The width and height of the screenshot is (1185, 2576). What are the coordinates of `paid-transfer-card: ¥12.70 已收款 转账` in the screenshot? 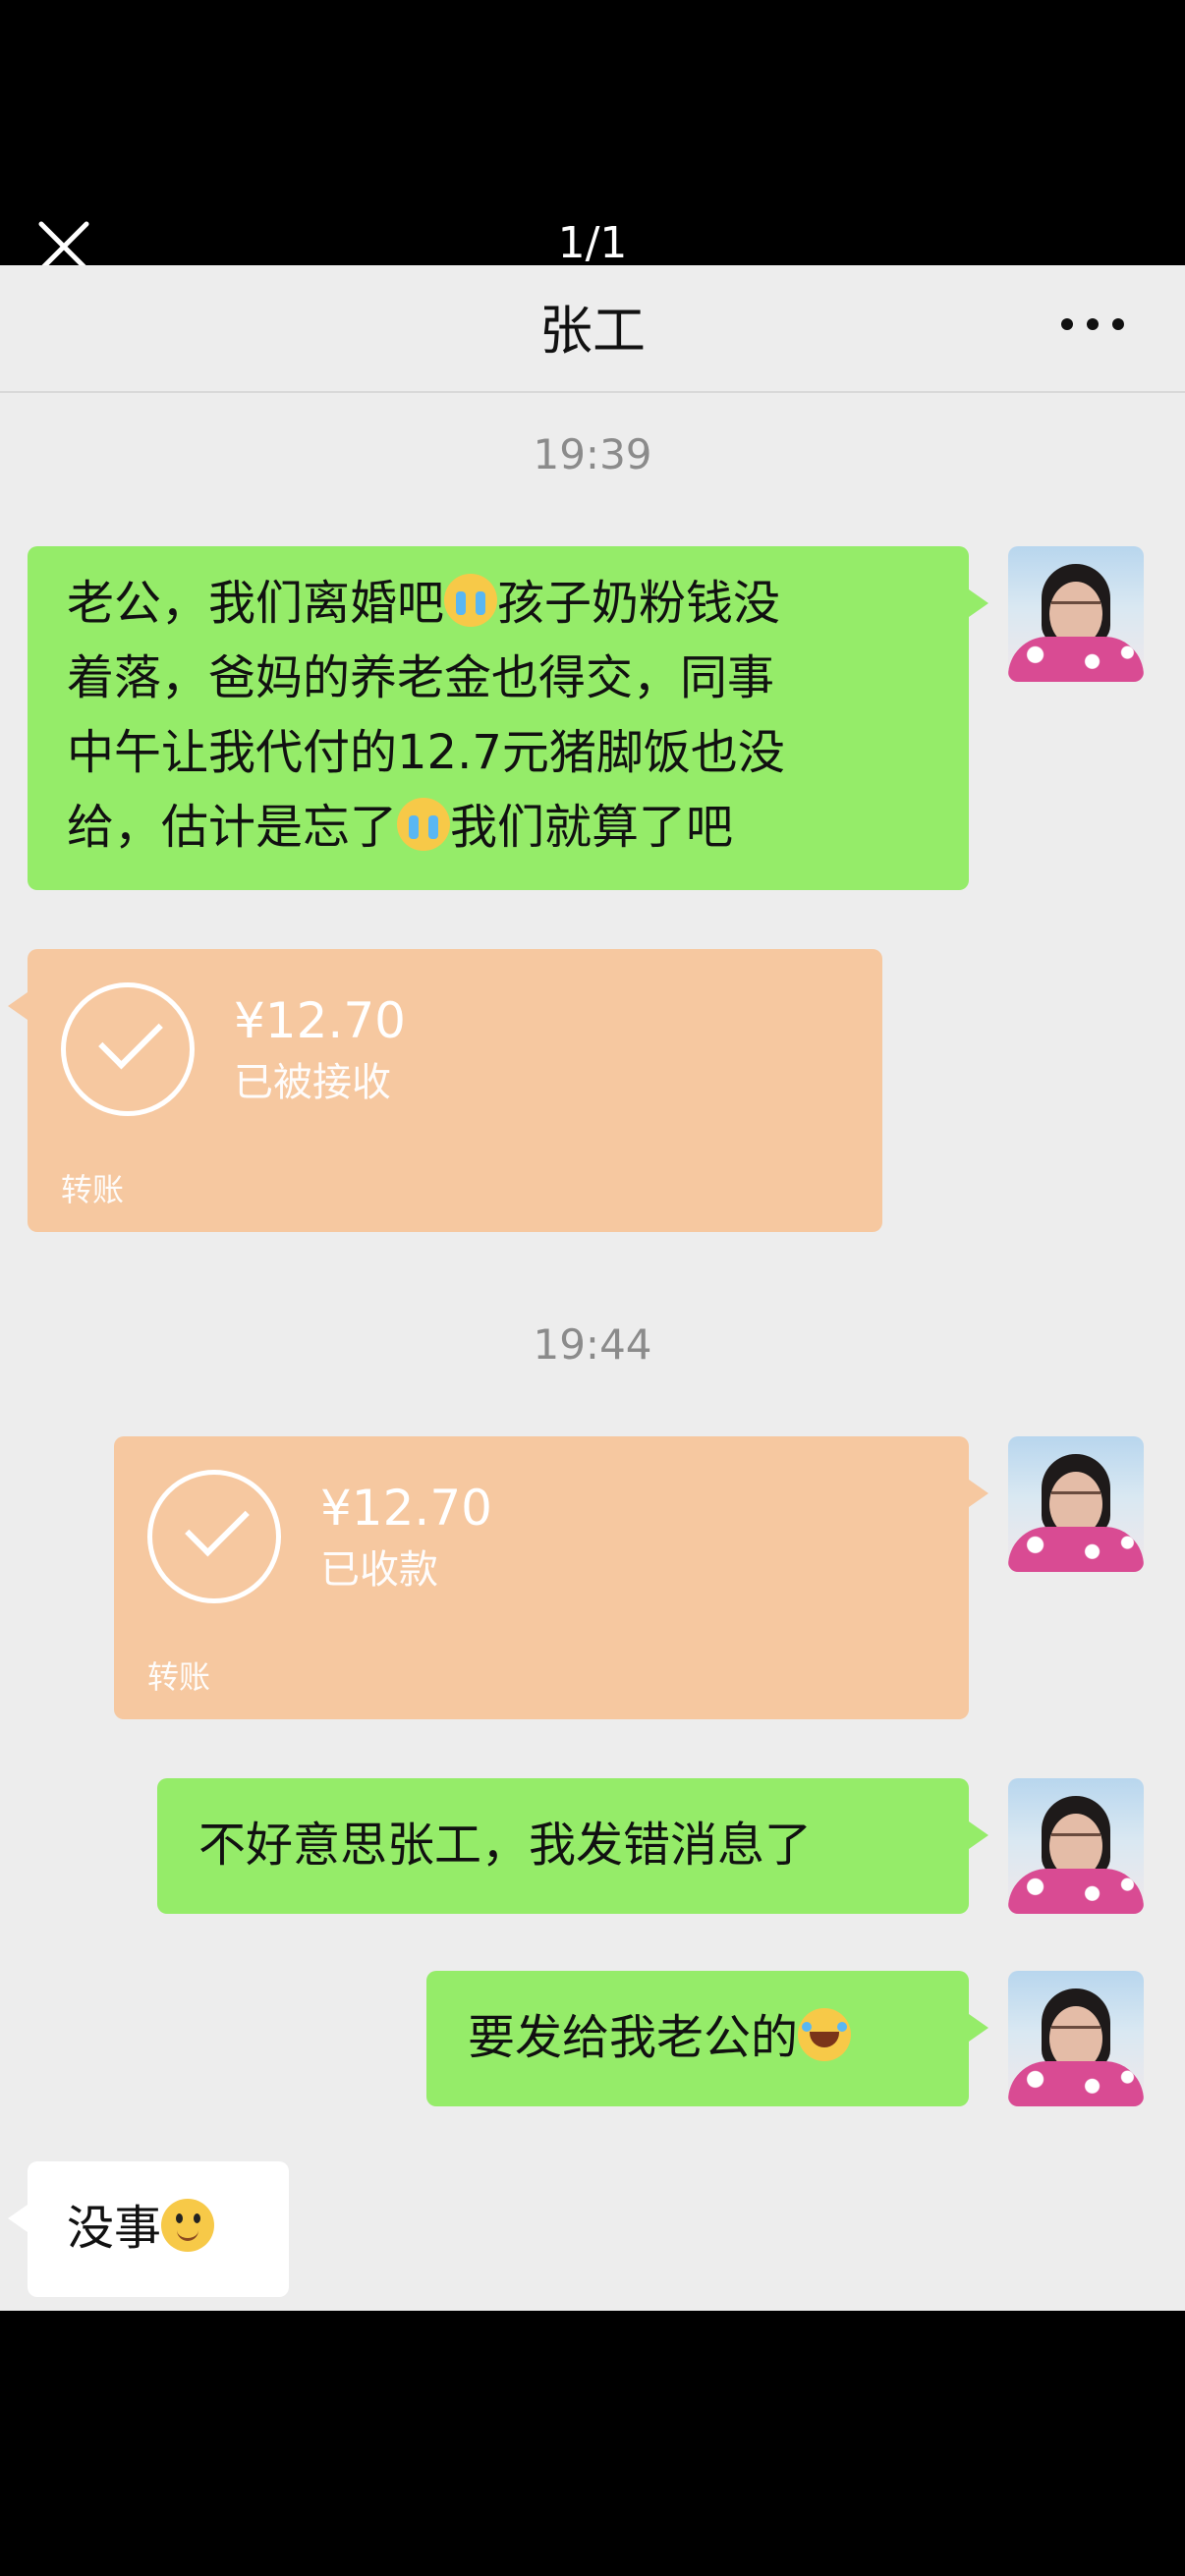 It's located at (551, 1577).